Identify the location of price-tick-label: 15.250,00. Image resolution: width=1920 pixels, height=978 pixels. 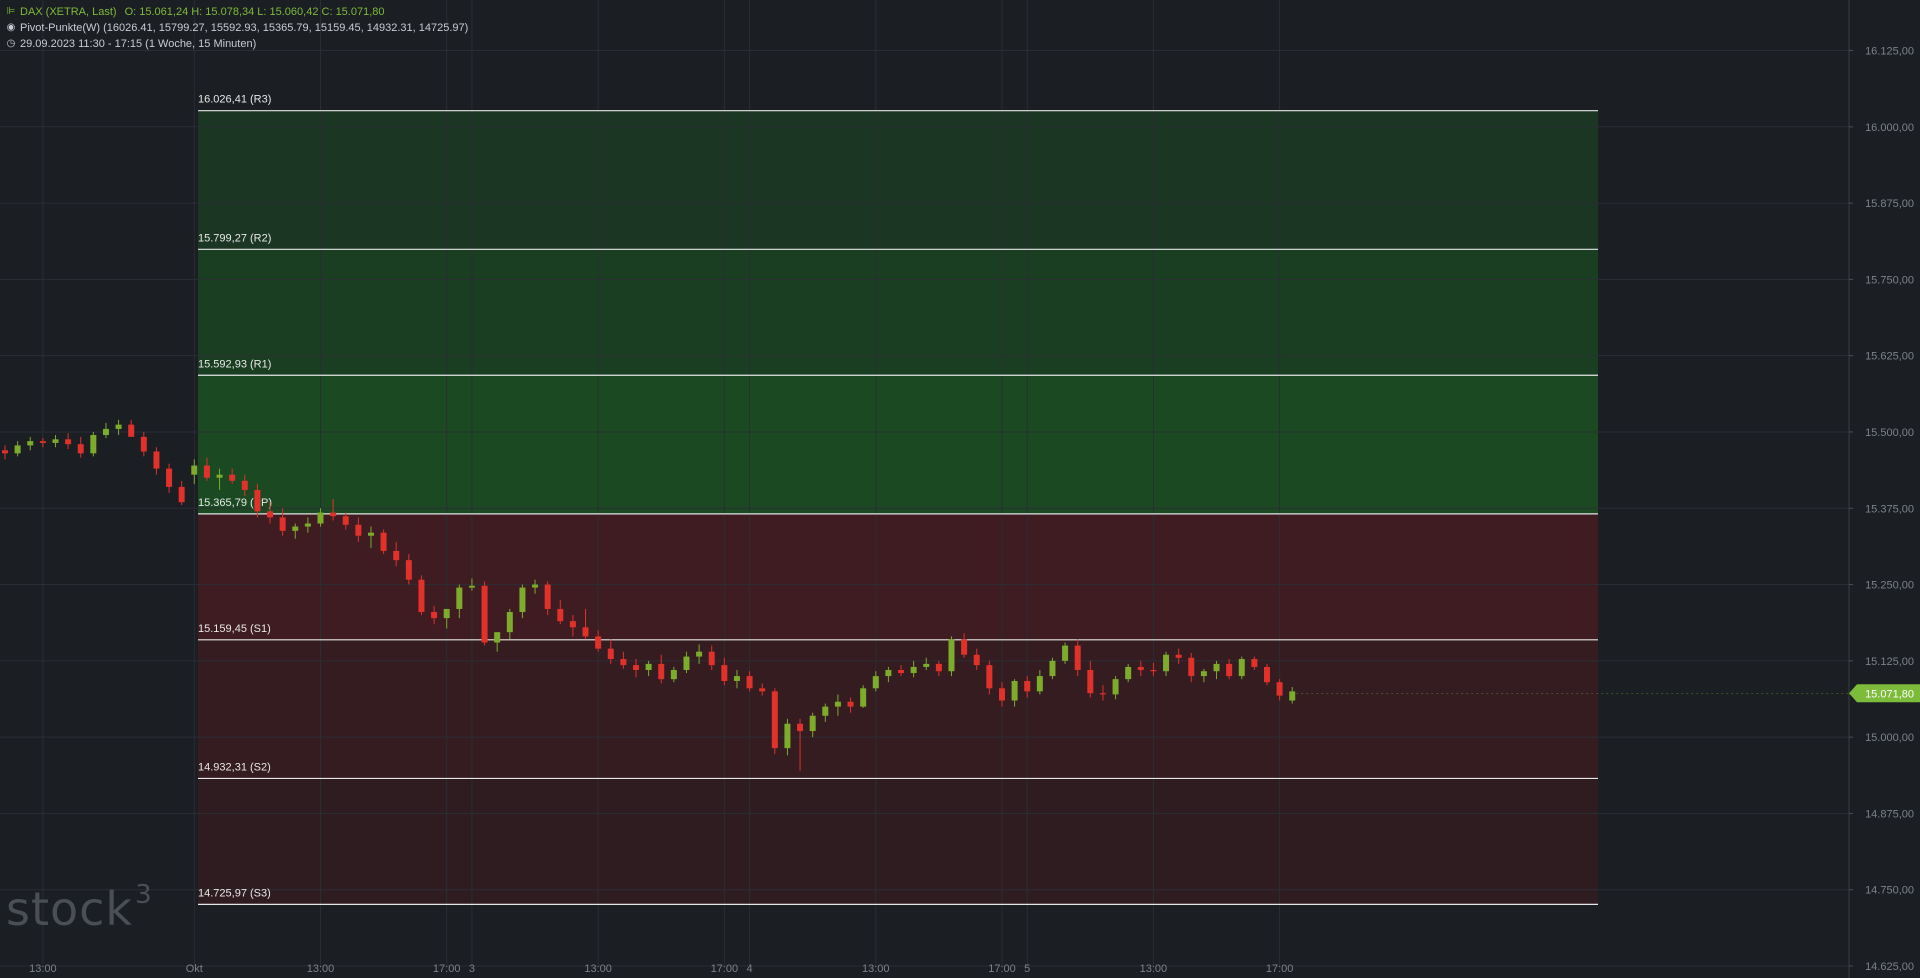
(1889, 586).